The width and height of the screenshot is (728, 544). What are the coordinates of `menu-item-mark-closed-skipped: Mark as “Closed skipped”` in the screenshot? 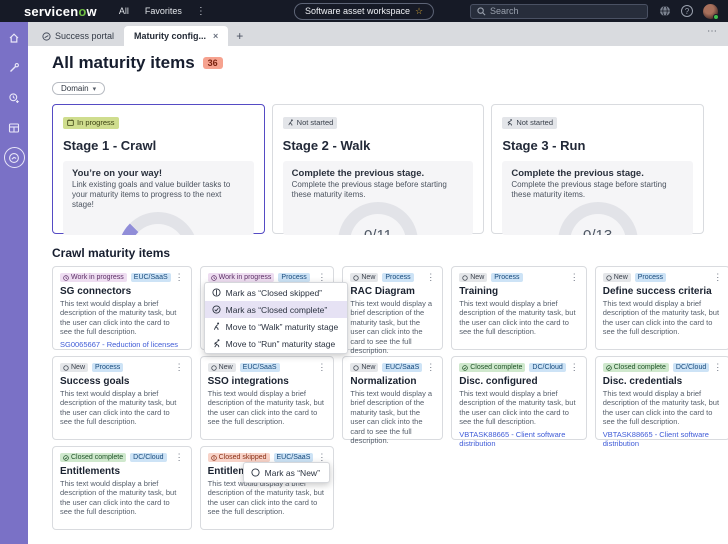 It's located at (276, 292).